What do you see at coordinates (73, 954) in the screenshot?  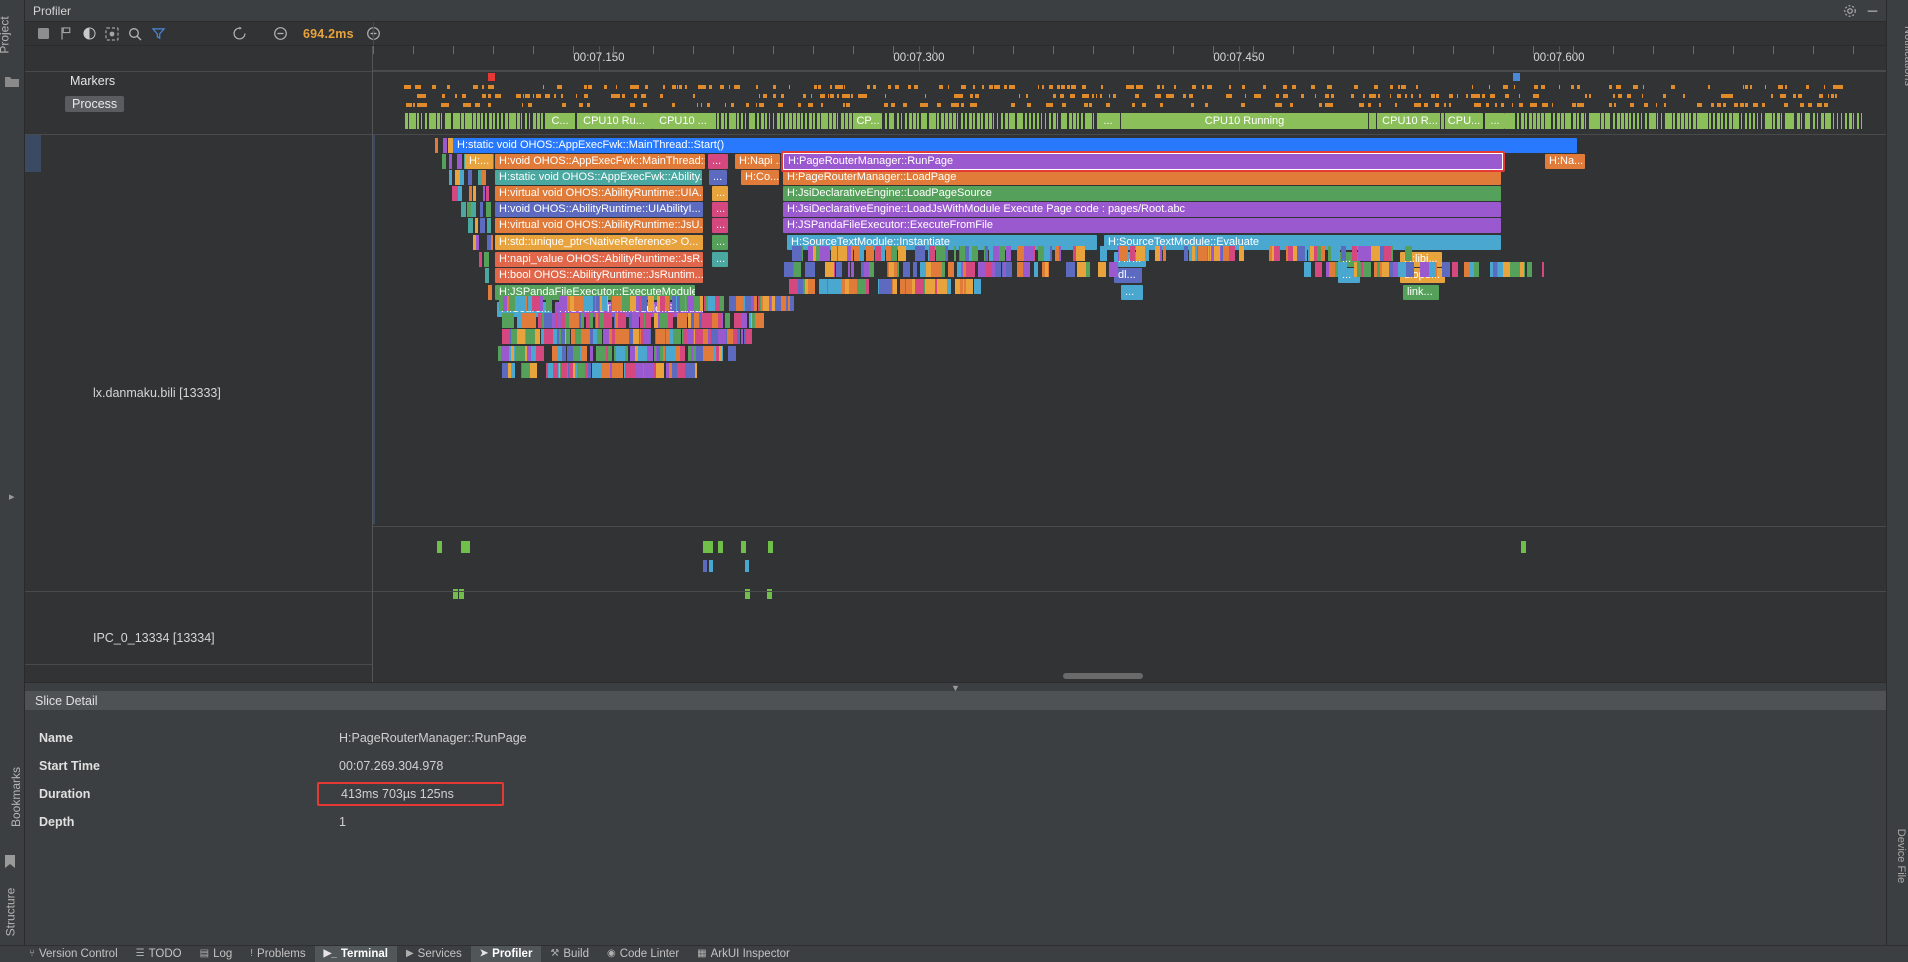 I see `status-bar-item-version-control: ⑂ Version Control` at bounding box center [73, 954].